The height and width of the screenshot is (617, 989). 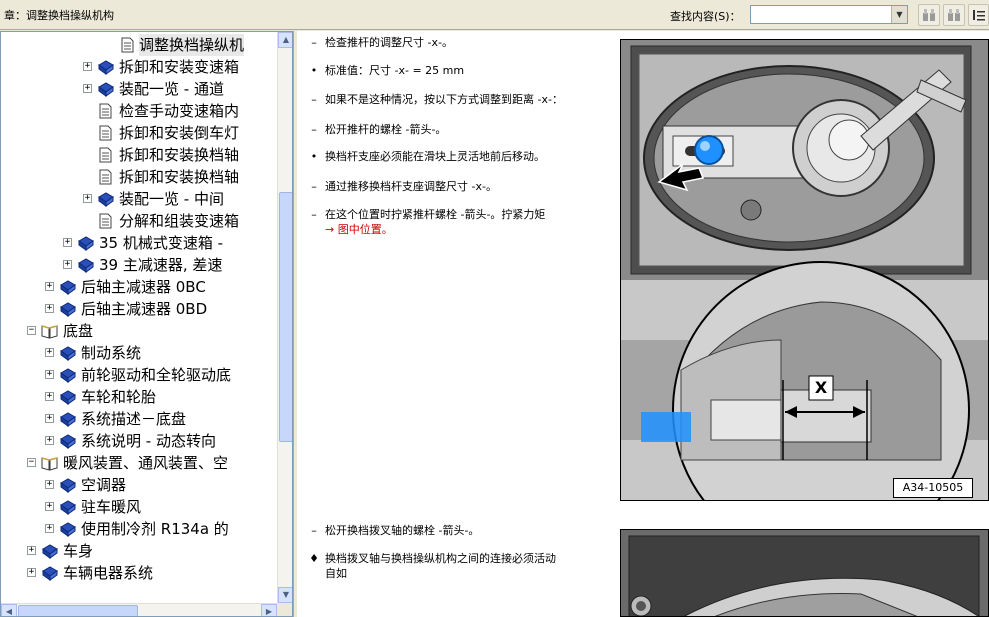 I want to click on find-next-icon, so click(x=954, y=15).